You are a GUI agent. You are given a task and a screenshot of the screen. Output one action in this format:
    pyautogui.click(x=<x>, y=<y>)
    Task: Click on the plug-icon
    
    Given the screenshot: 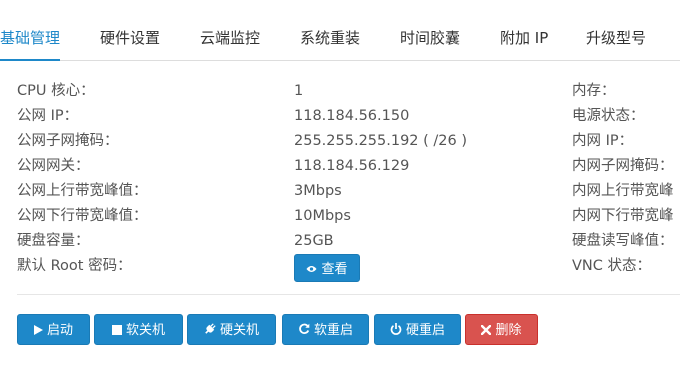 What is the action you would take?
    pyautogui.click(x=210, y=330)
    